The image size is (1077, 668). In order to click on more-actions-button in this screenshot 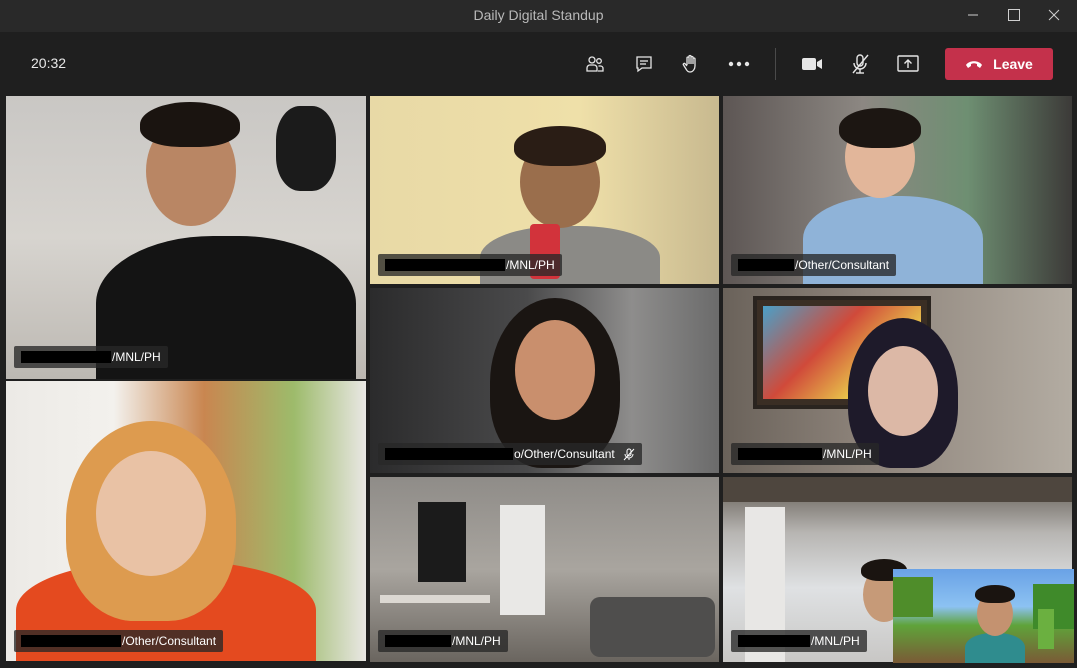, I will do `click(739, 64)`.